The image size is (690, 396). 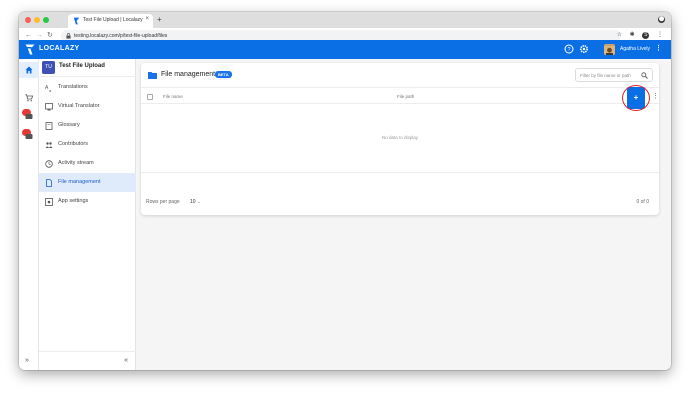 I want to click on bookmark-star-icon: ☆, so click(x=619, y=35).